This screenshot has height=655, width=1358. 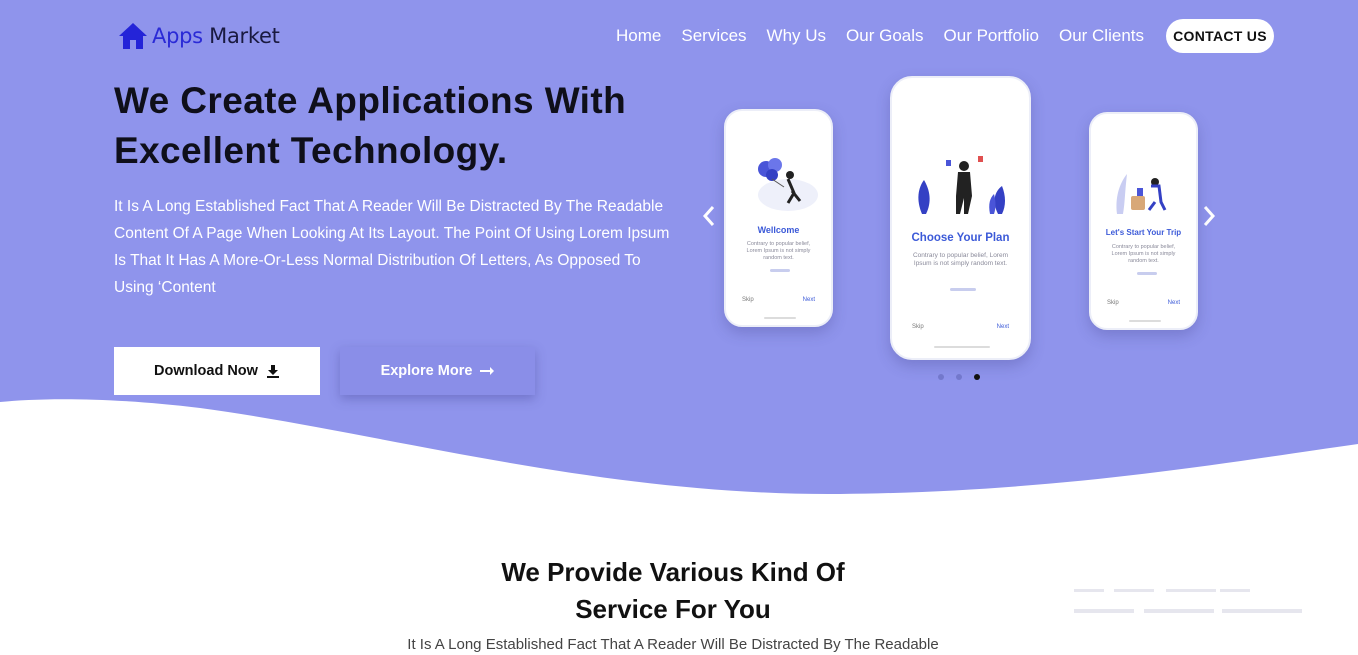 What do you see at coordinates (206, 371) in the screenshot?
I see `download-now-label: Download Now` at bounding box center [206, 371].